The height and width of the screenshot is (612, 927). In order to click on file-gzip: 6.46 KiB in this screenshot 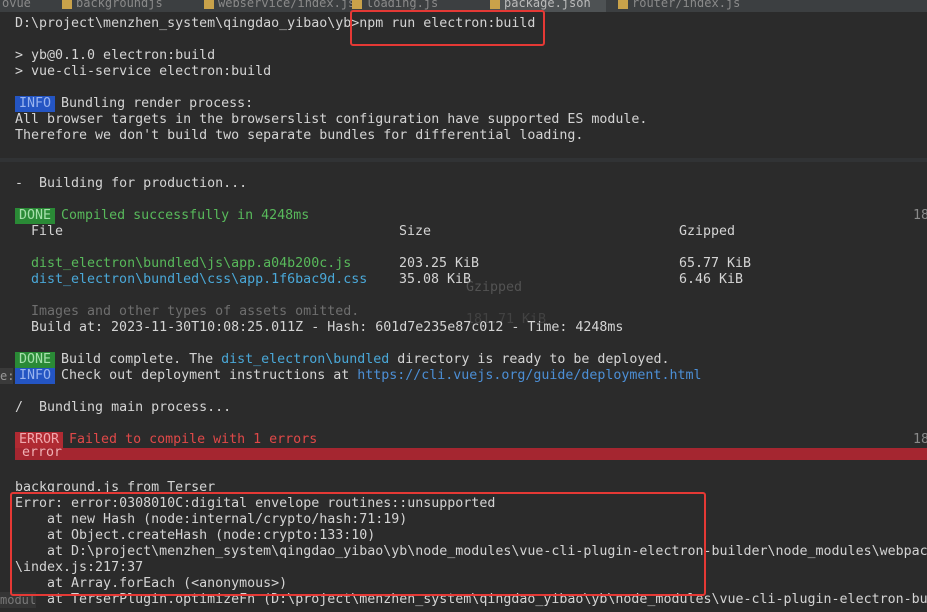, I will do `click(711, 279)`.